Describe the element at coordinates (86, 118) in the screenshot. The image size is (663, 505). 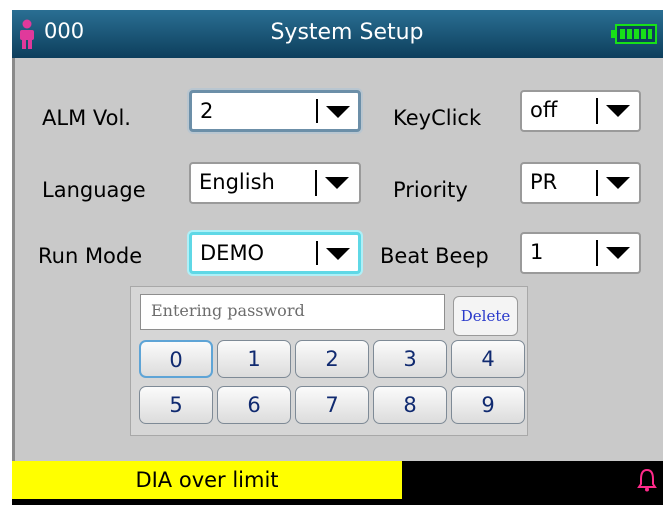
I see `alm-vol-label: ALM Vol.` at that location.